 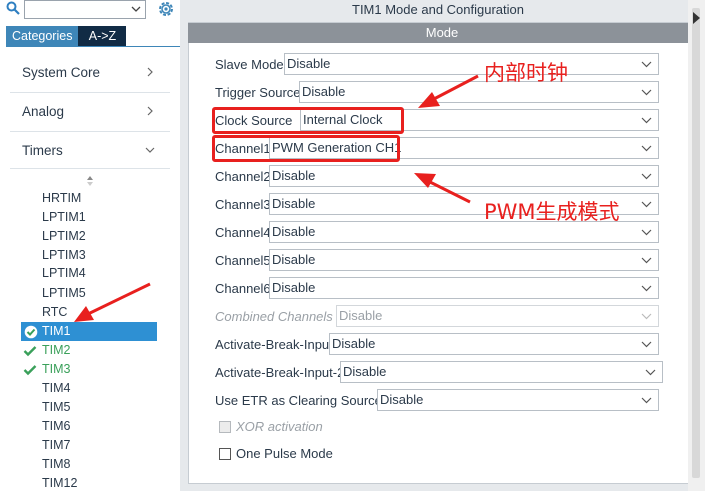 What do you see at coordinates (552, 212) in the screenshot?
I see `annotation-pwm-mode: PWM生成模式` at bounding box center [552, 212].